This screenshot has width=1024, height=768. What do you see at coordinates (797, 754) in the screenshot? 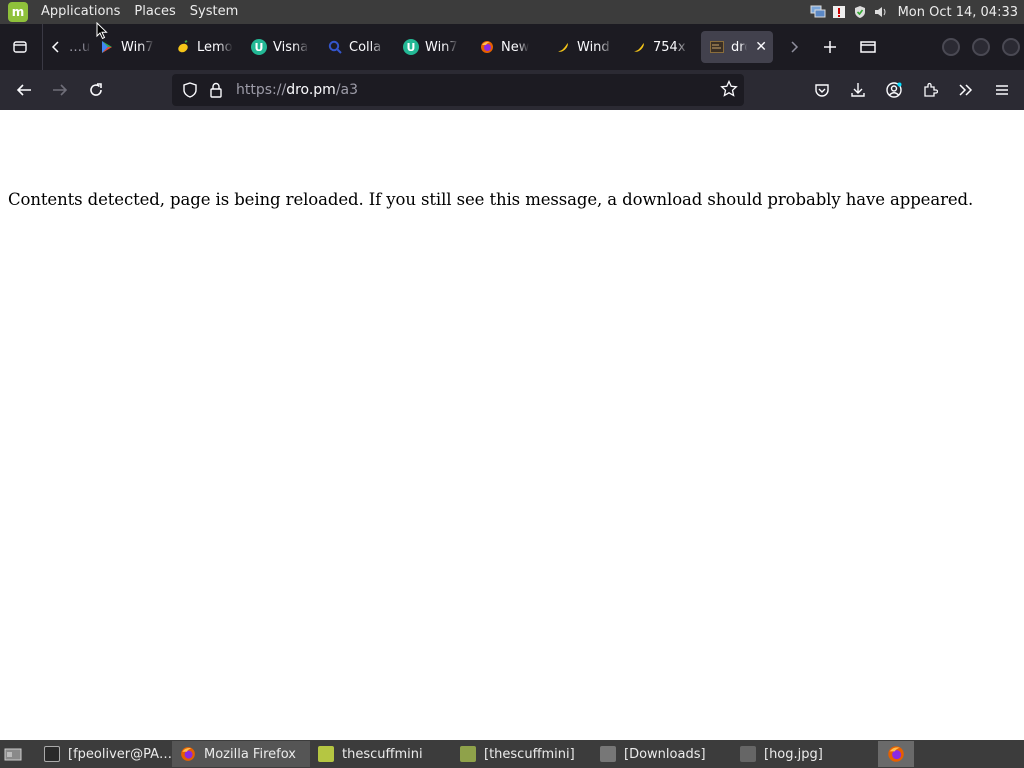
I see `task-hog-jpg: [hog.jpg]` at bounding box center [797, 754].